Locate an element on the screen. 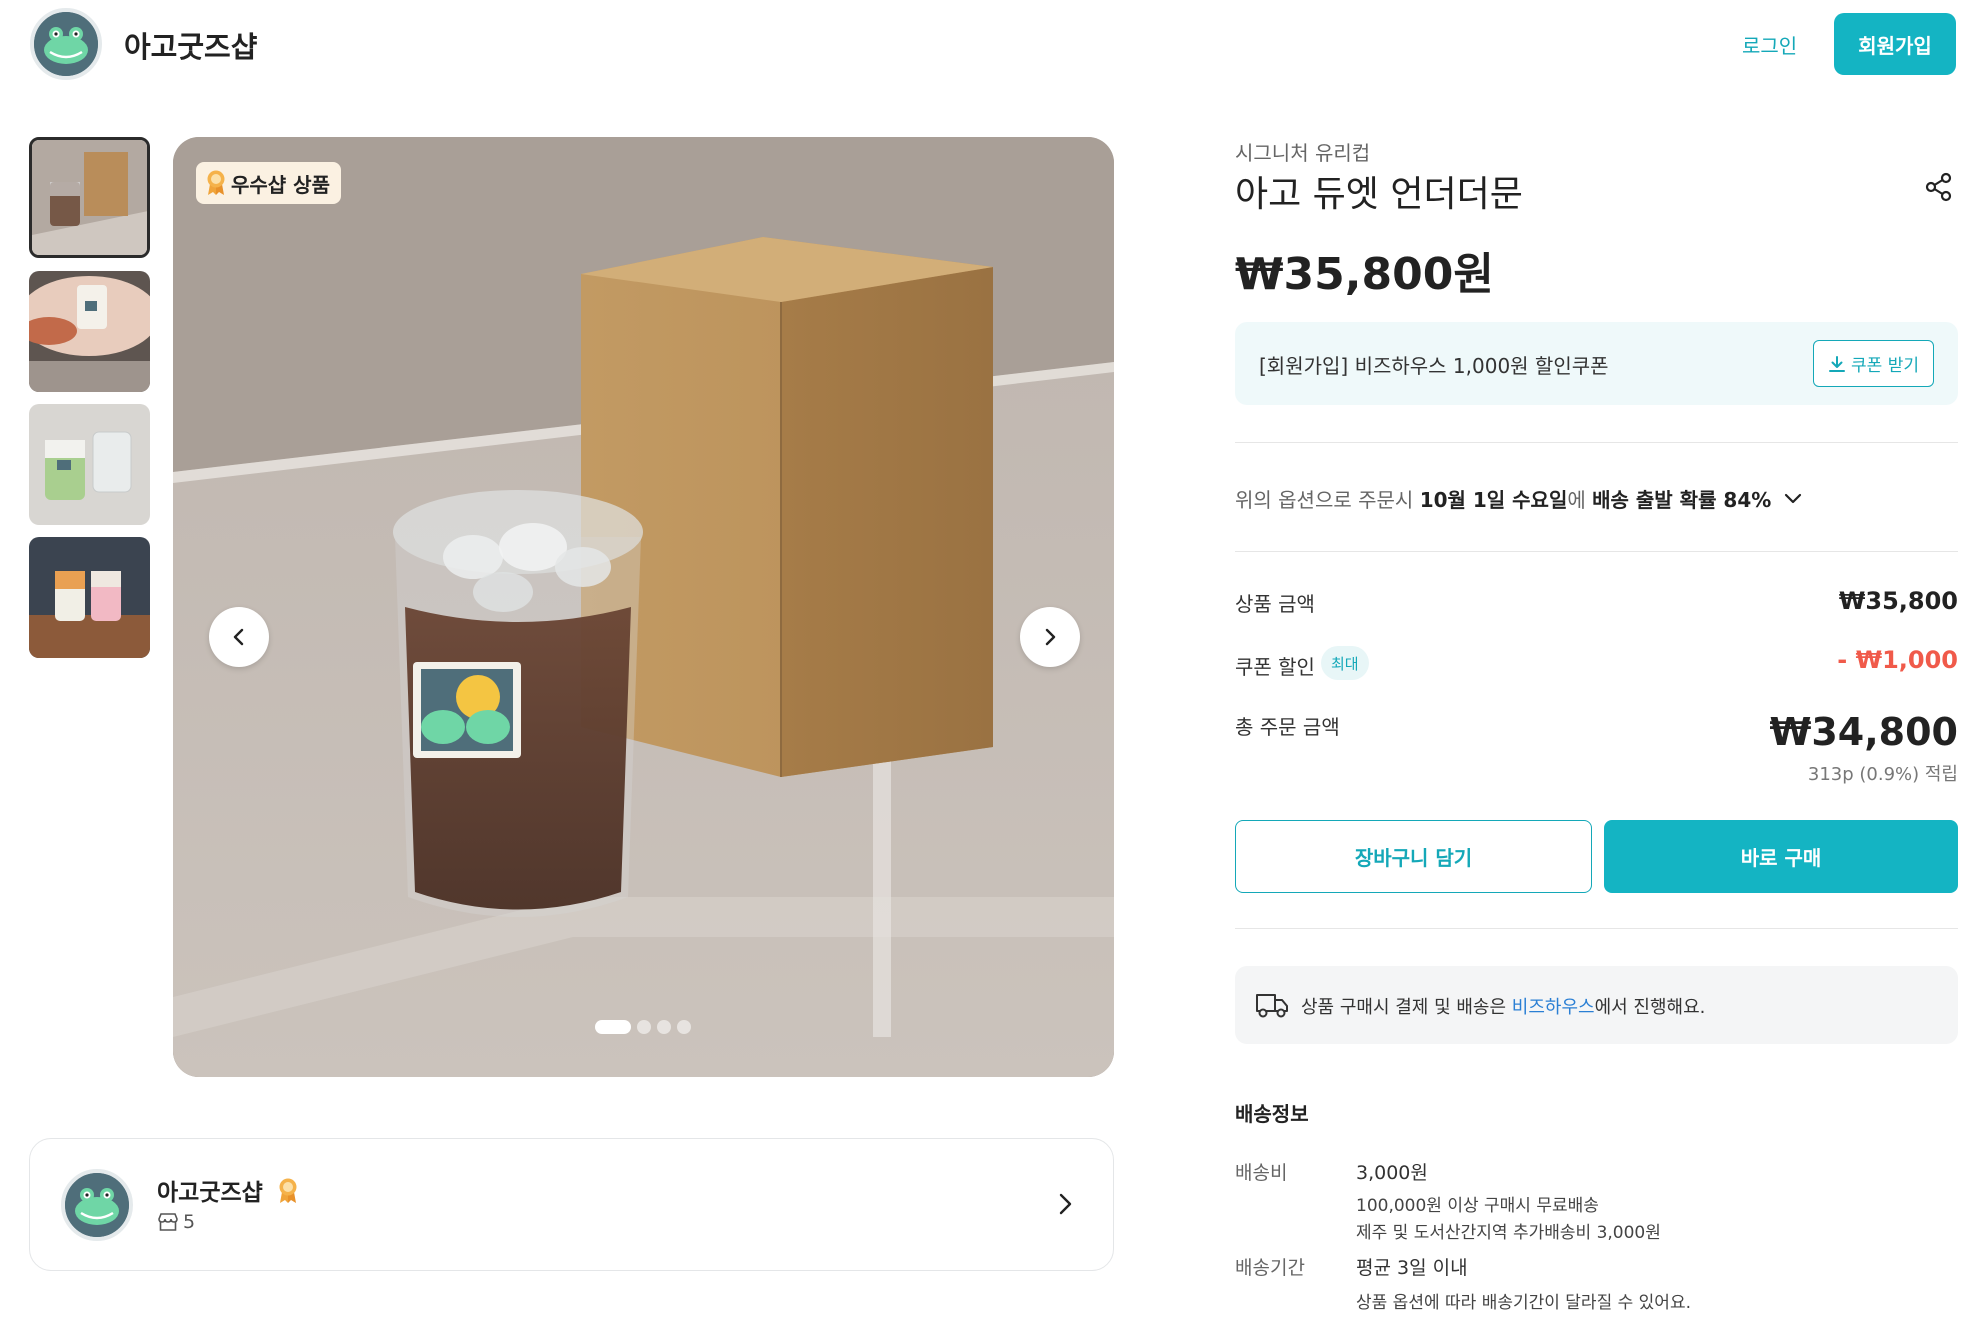 The height and width of the screenshot is (1328, 1986). shop-name-label: 아고굿즈샵 is located at coordinates (210, 1193).